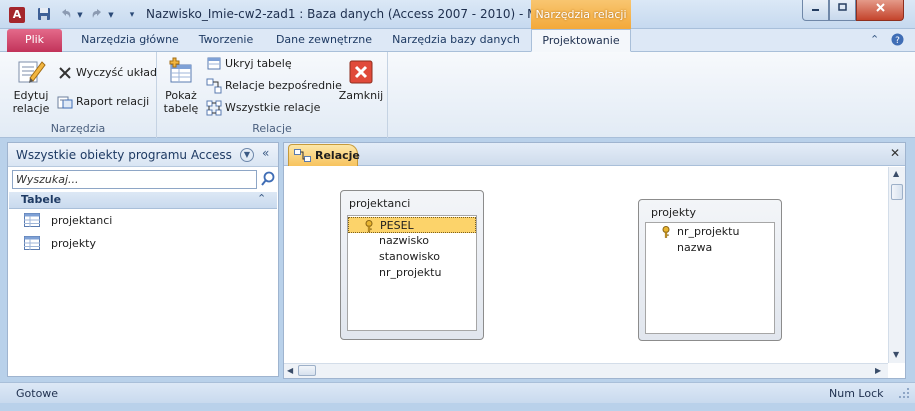 Image resolution: width=915 pixels, height=411 pixels. Describe the element at coordinates (324, 155) in the screenshot. I see `tab-relationships: Relacje` at that location.